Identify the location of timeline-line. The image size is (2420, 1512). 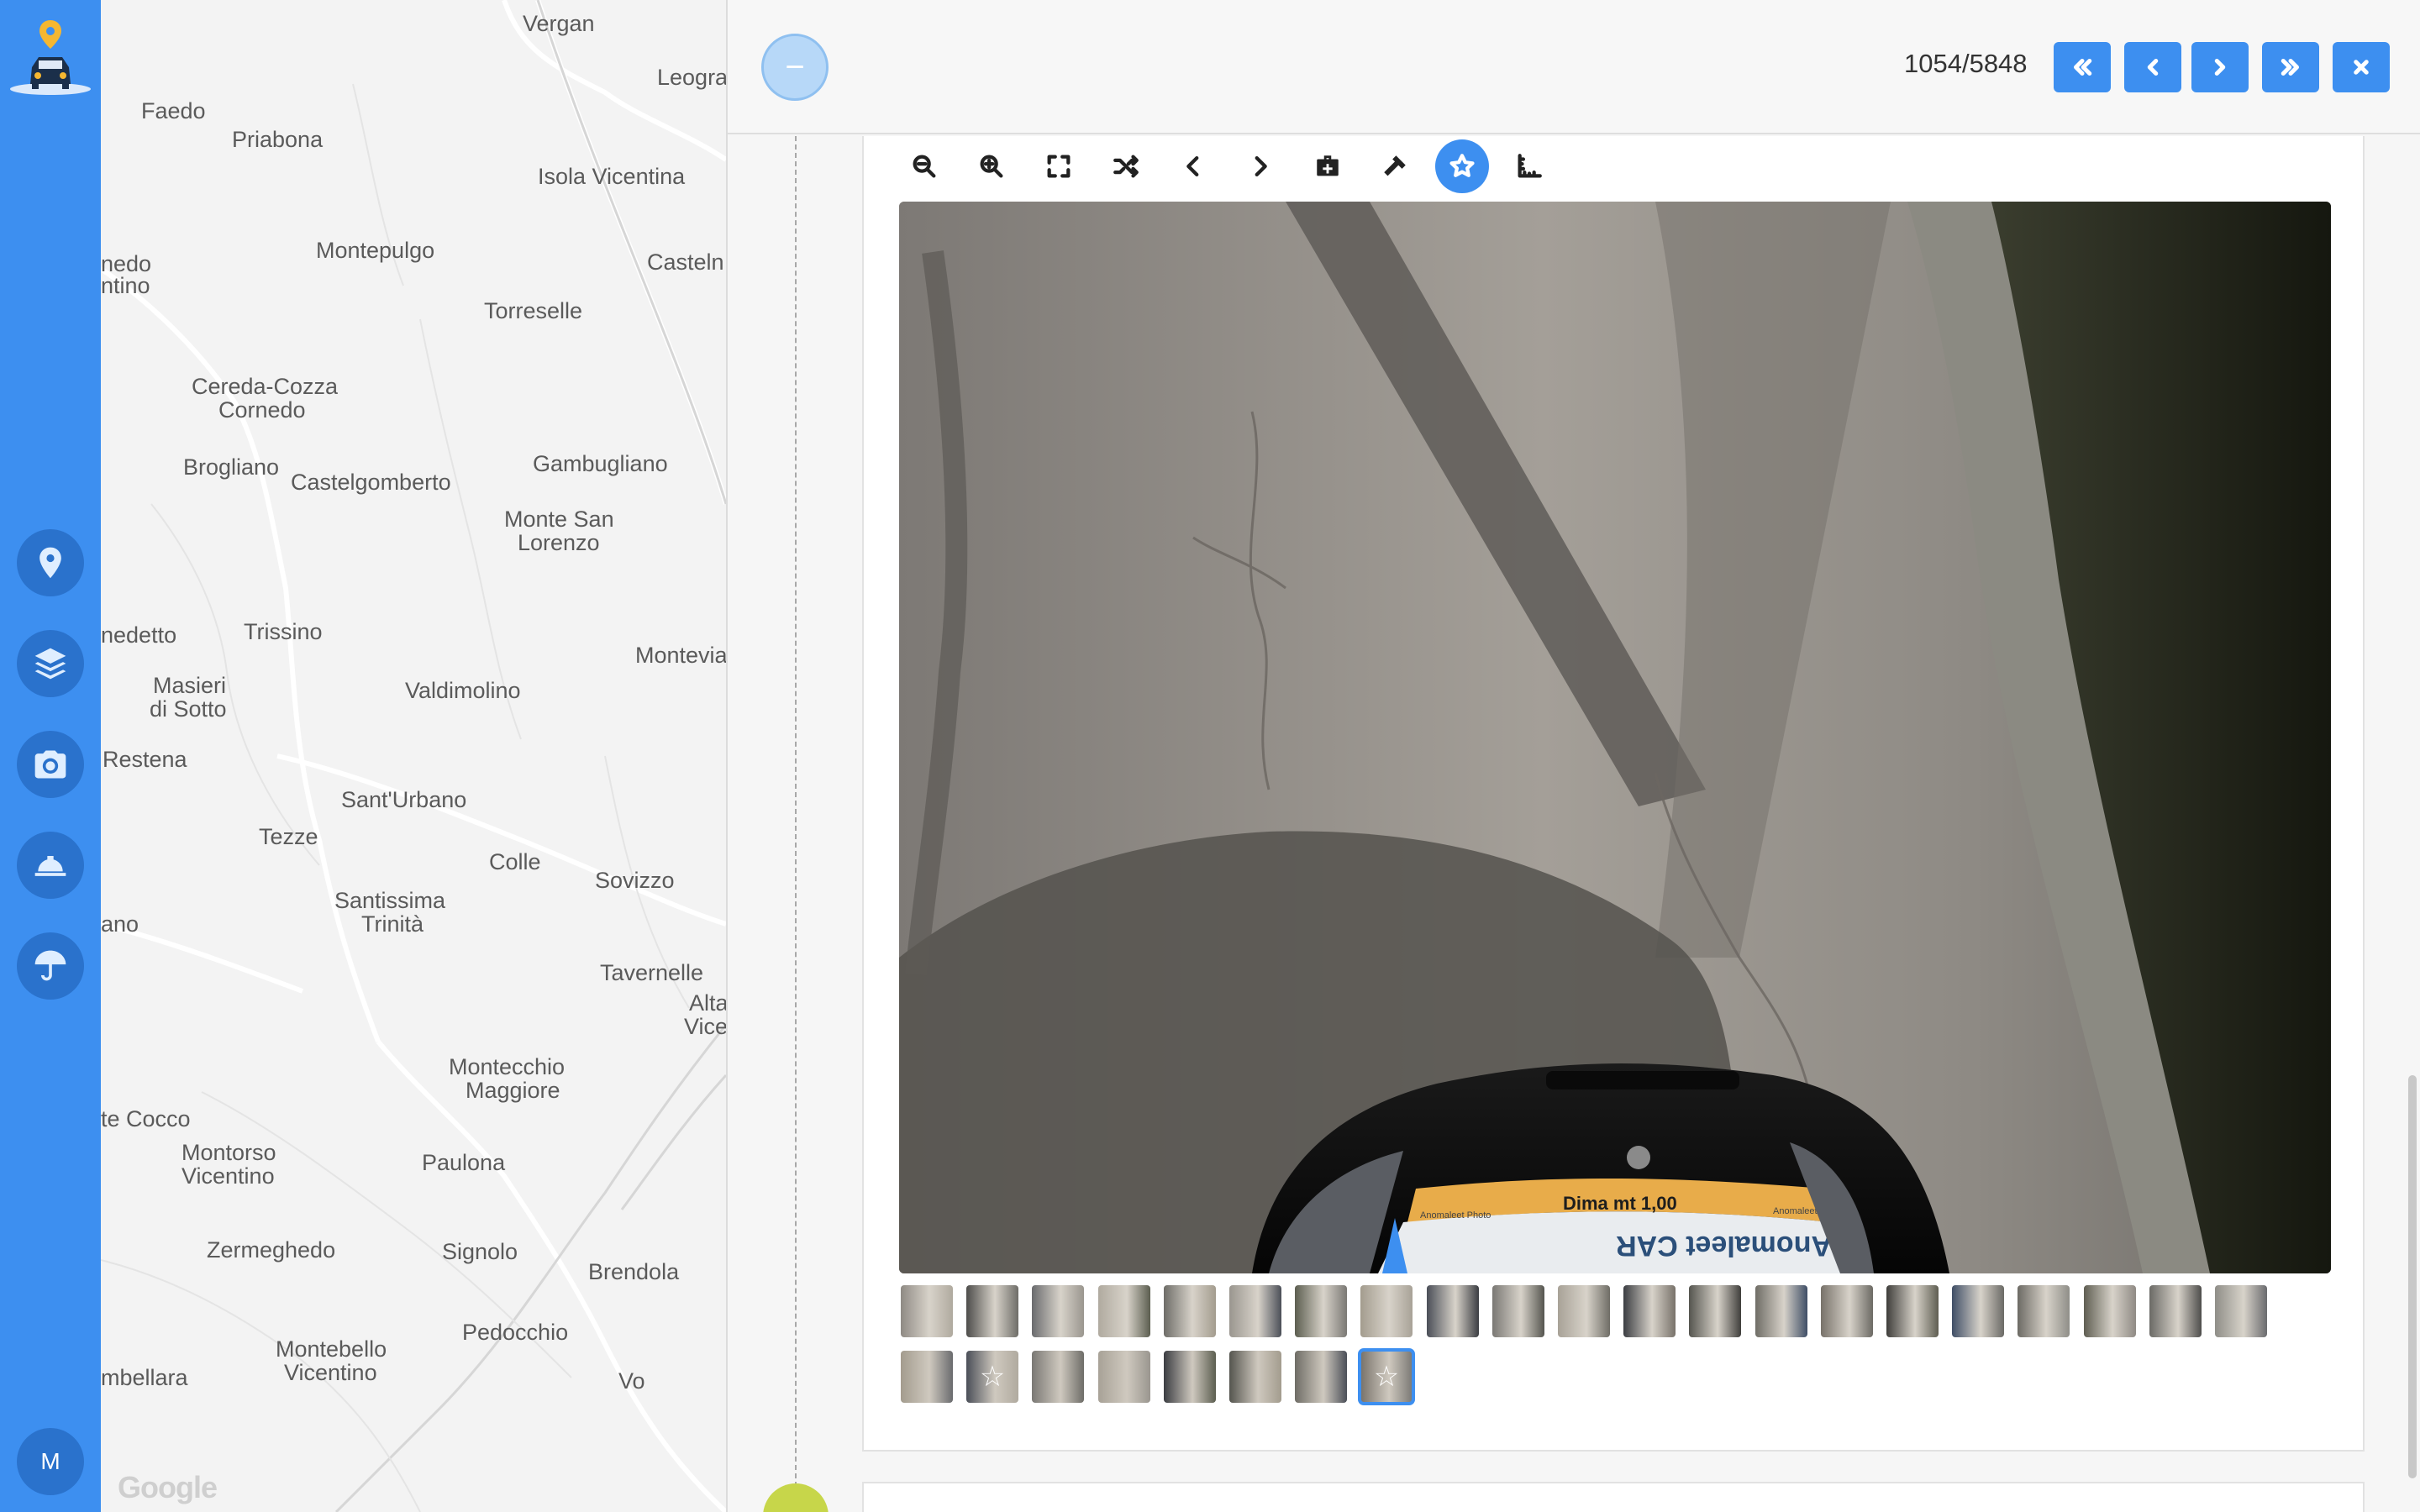
(796, 824).